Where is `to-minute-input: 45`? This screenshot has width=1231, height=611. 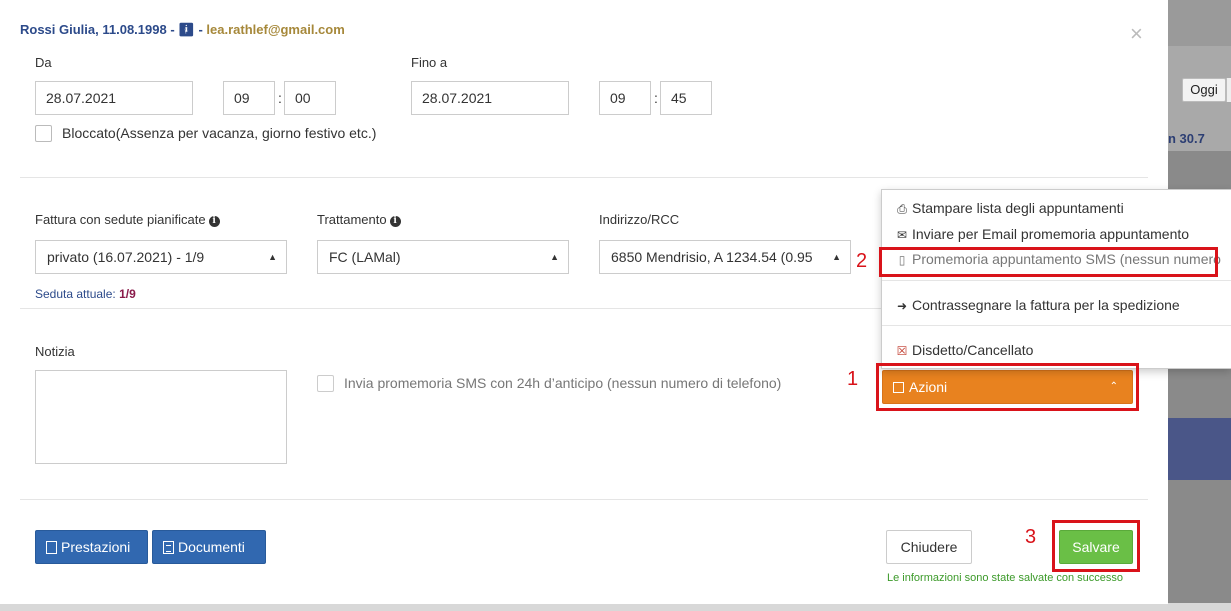 to-minute-input: 45 is located at coordinates (686, 98).